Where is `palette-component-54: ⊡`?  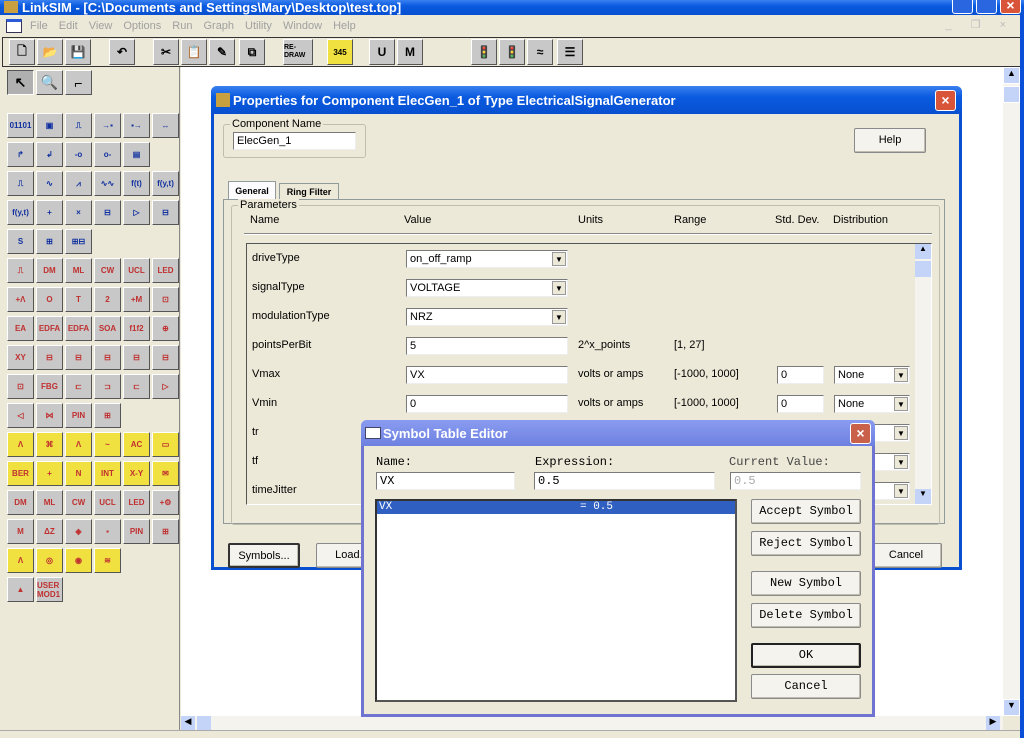 palette-component-54: ⊡ is located at coordinates (20, 386).